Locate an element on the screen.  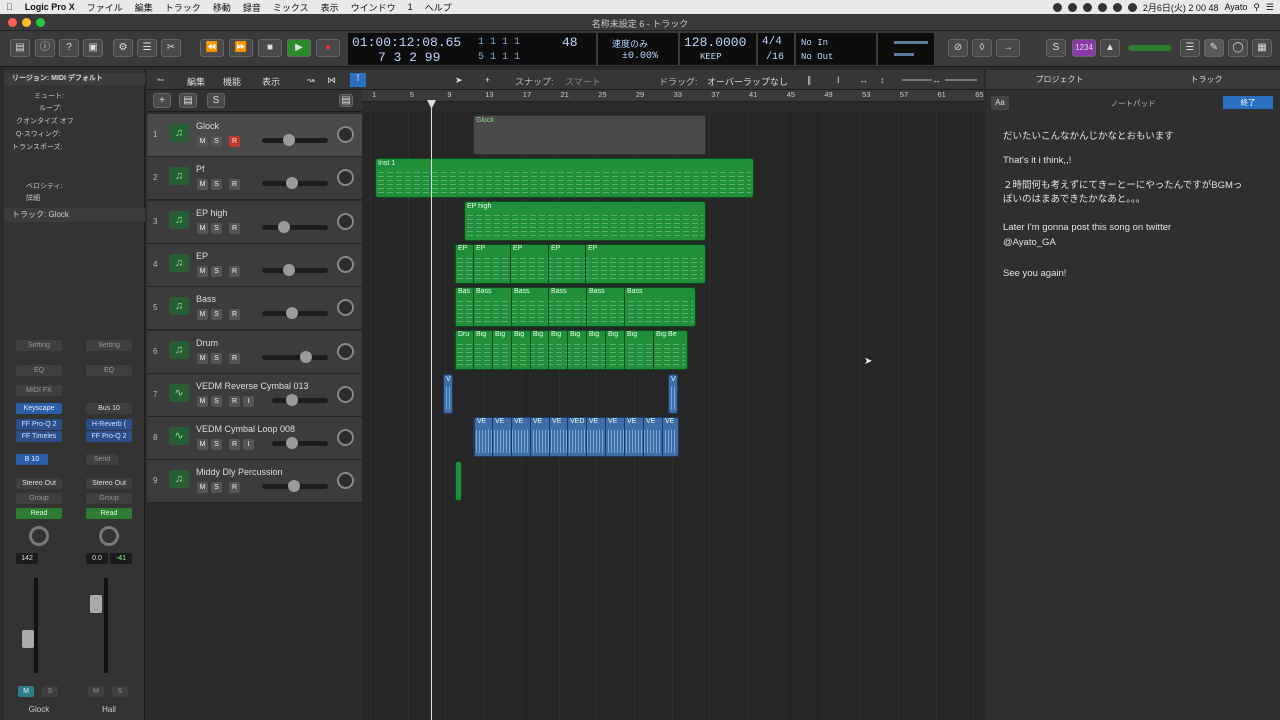
strip1-fx2-slot: FF Timeles is located at coordinates (39, 436).